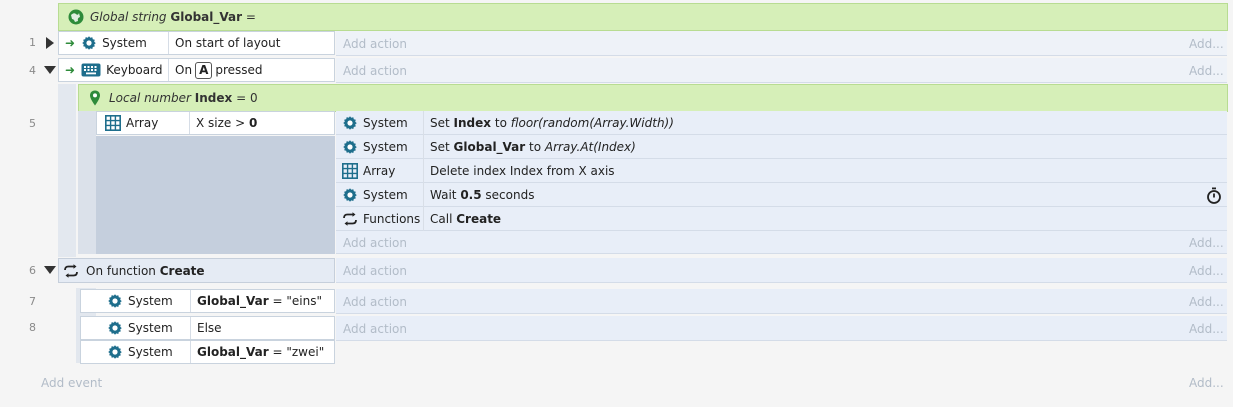 Image resolution: width=1233 pixels, height=407 pixels. What do you see at coordinates (134, 70) in the screenshot?
I see `object-name: Keyboard` at bounding box center [134, 70].